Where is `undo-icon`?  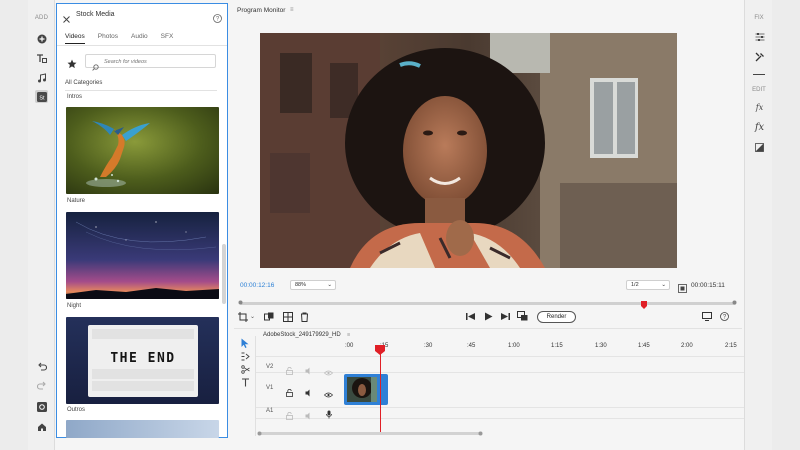
undo-icon is located at coordinates (41, 366).